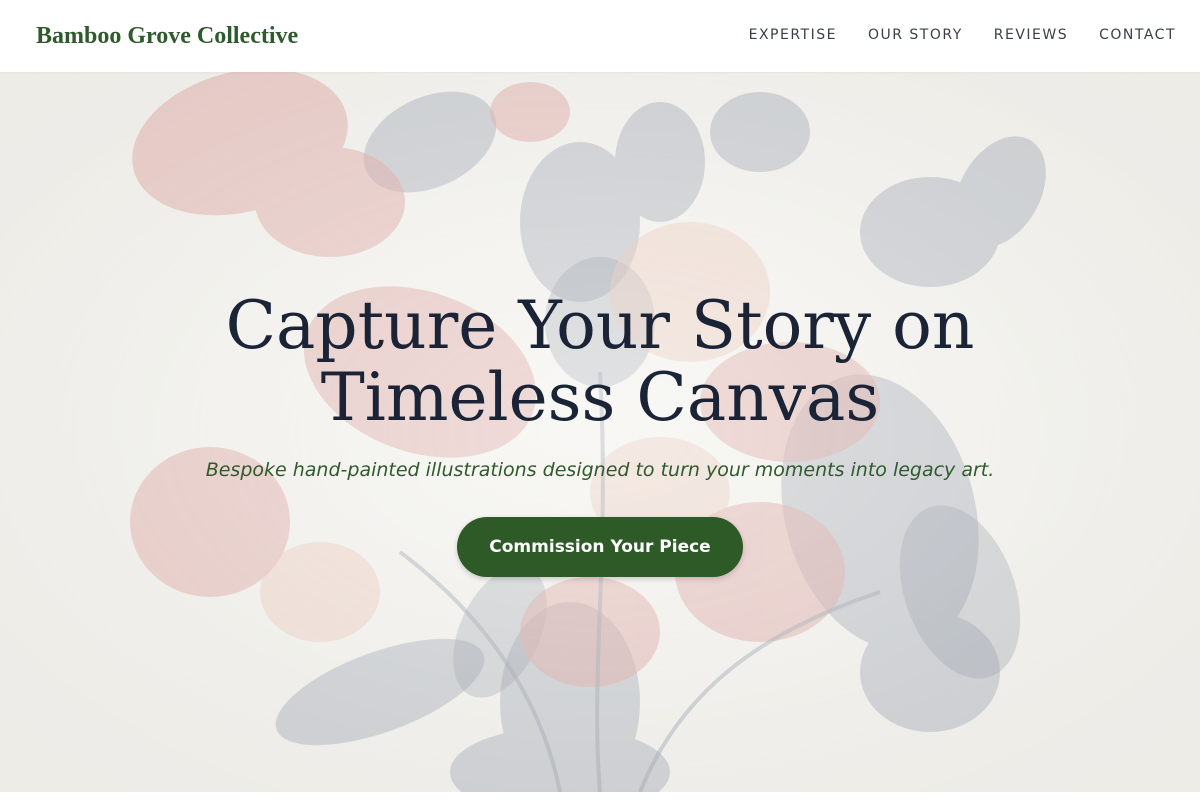 The height and width of the screenshot is (800, 1200). I want to click on nav-expertise: EXPERTISE, so click(793, 35).